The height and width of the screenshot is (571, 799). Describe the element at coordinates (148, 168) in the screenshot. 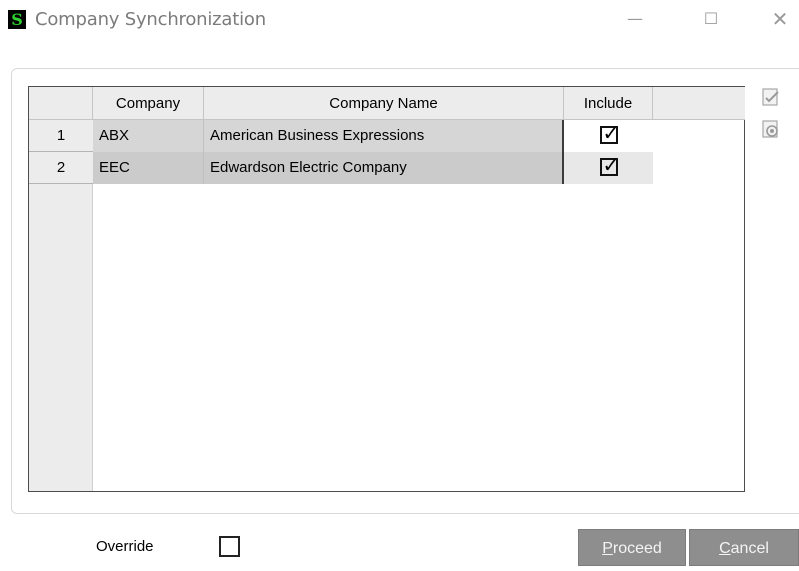

I see `cell-company: EEC` at that location.